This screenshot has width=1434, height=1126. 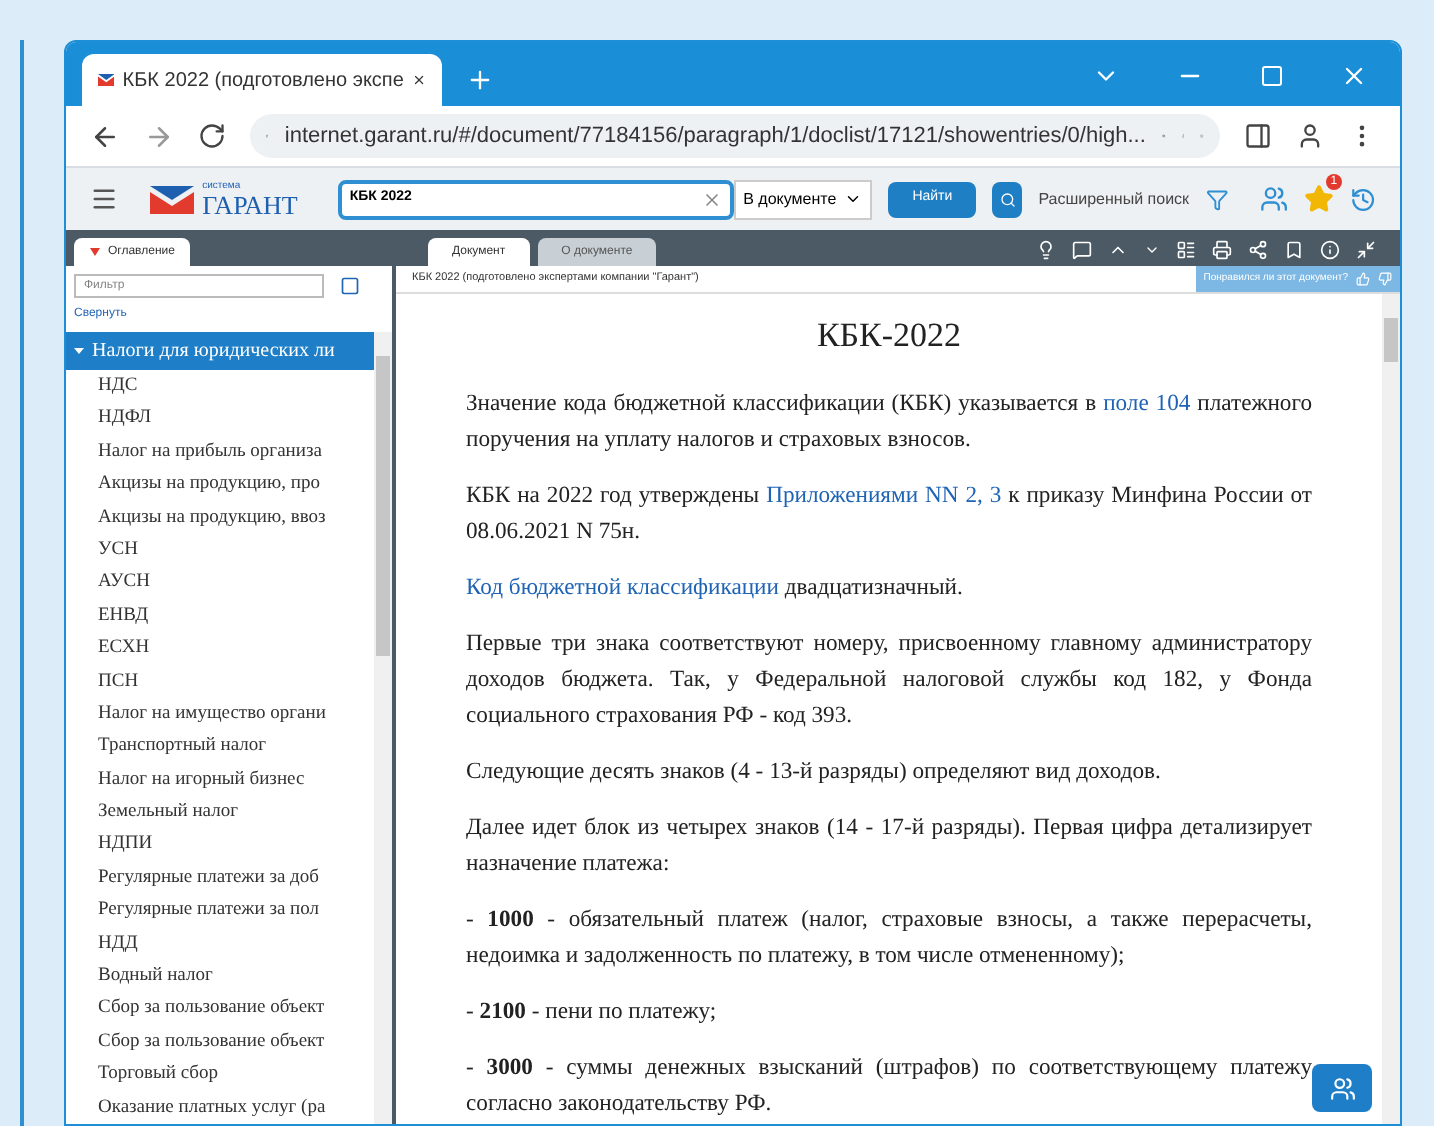 What do you see at coordinates (220, 944) in the screenshot?
I see `tree-item: НДД` at bounding box center [220, 944].